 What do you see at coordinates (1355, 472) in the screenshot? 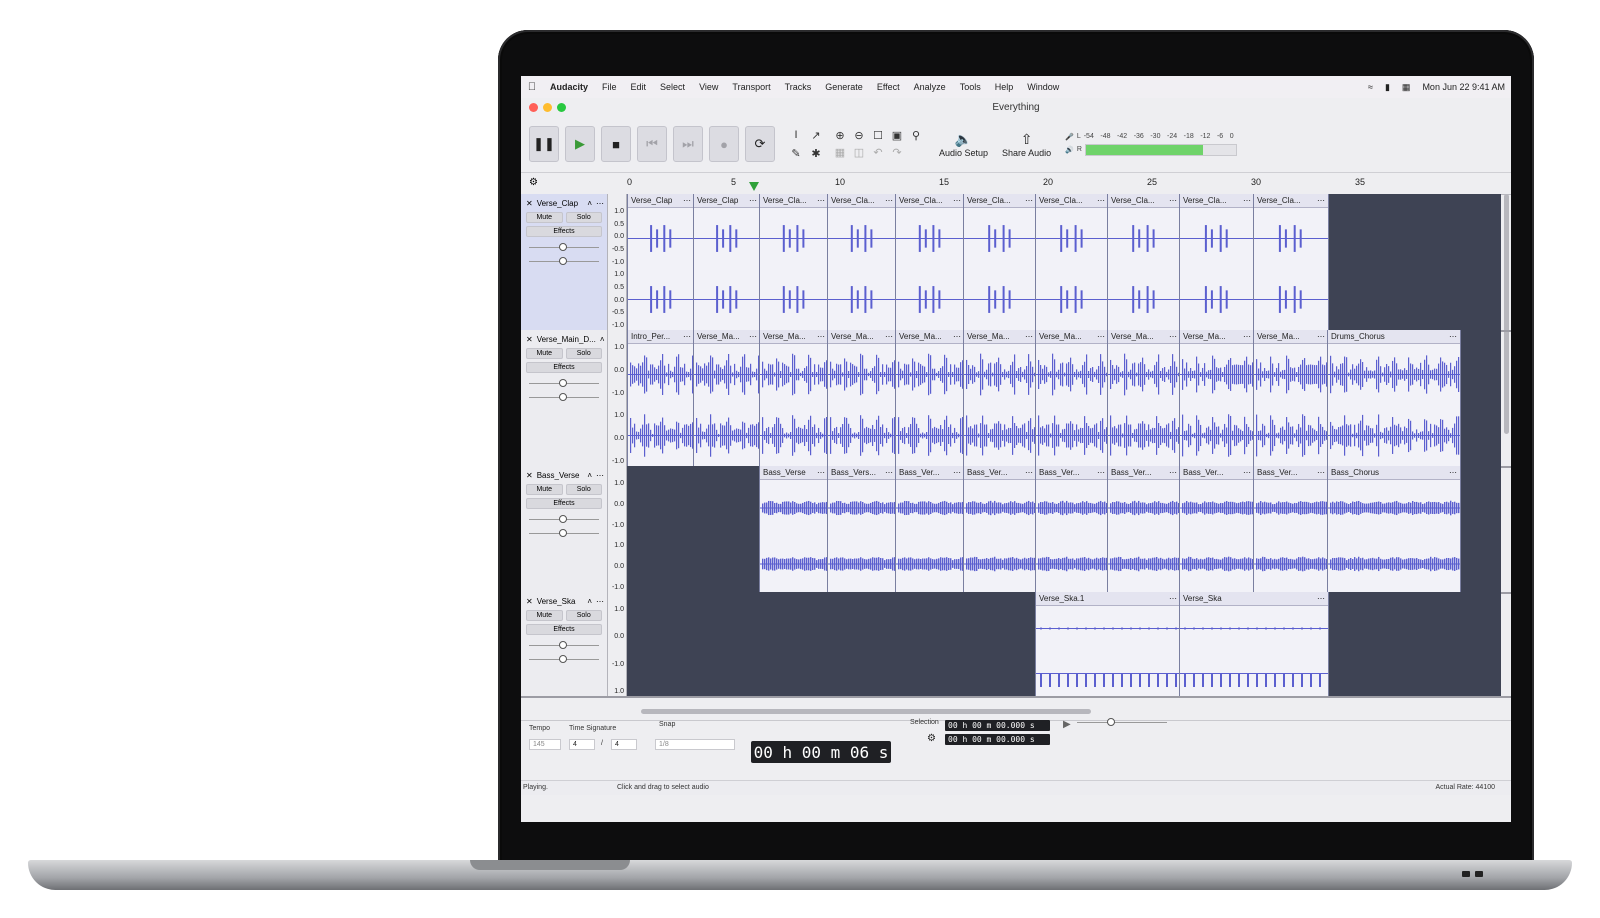
I see `clip-name: Bass_Chorus` at bounding box center [1355, 472].